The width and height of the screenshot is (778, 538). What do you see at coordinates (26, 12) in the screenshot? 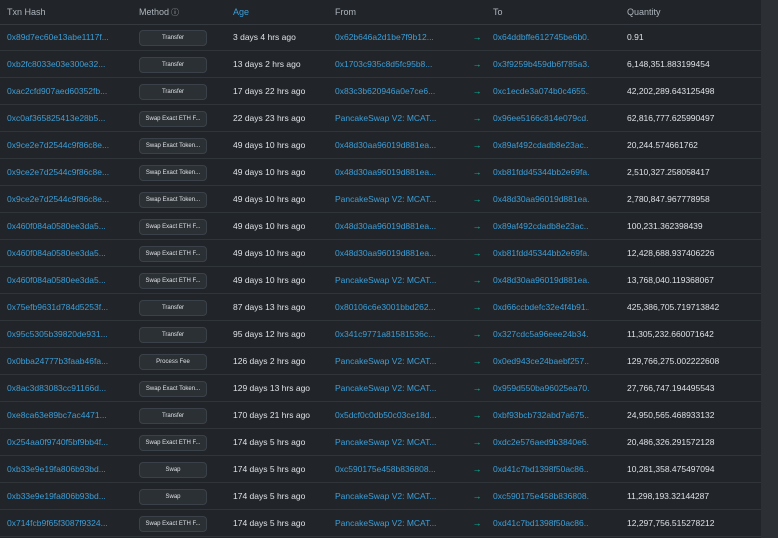
I see `txn-hash-header: Txn Hash` at bounding box center [26, 12].